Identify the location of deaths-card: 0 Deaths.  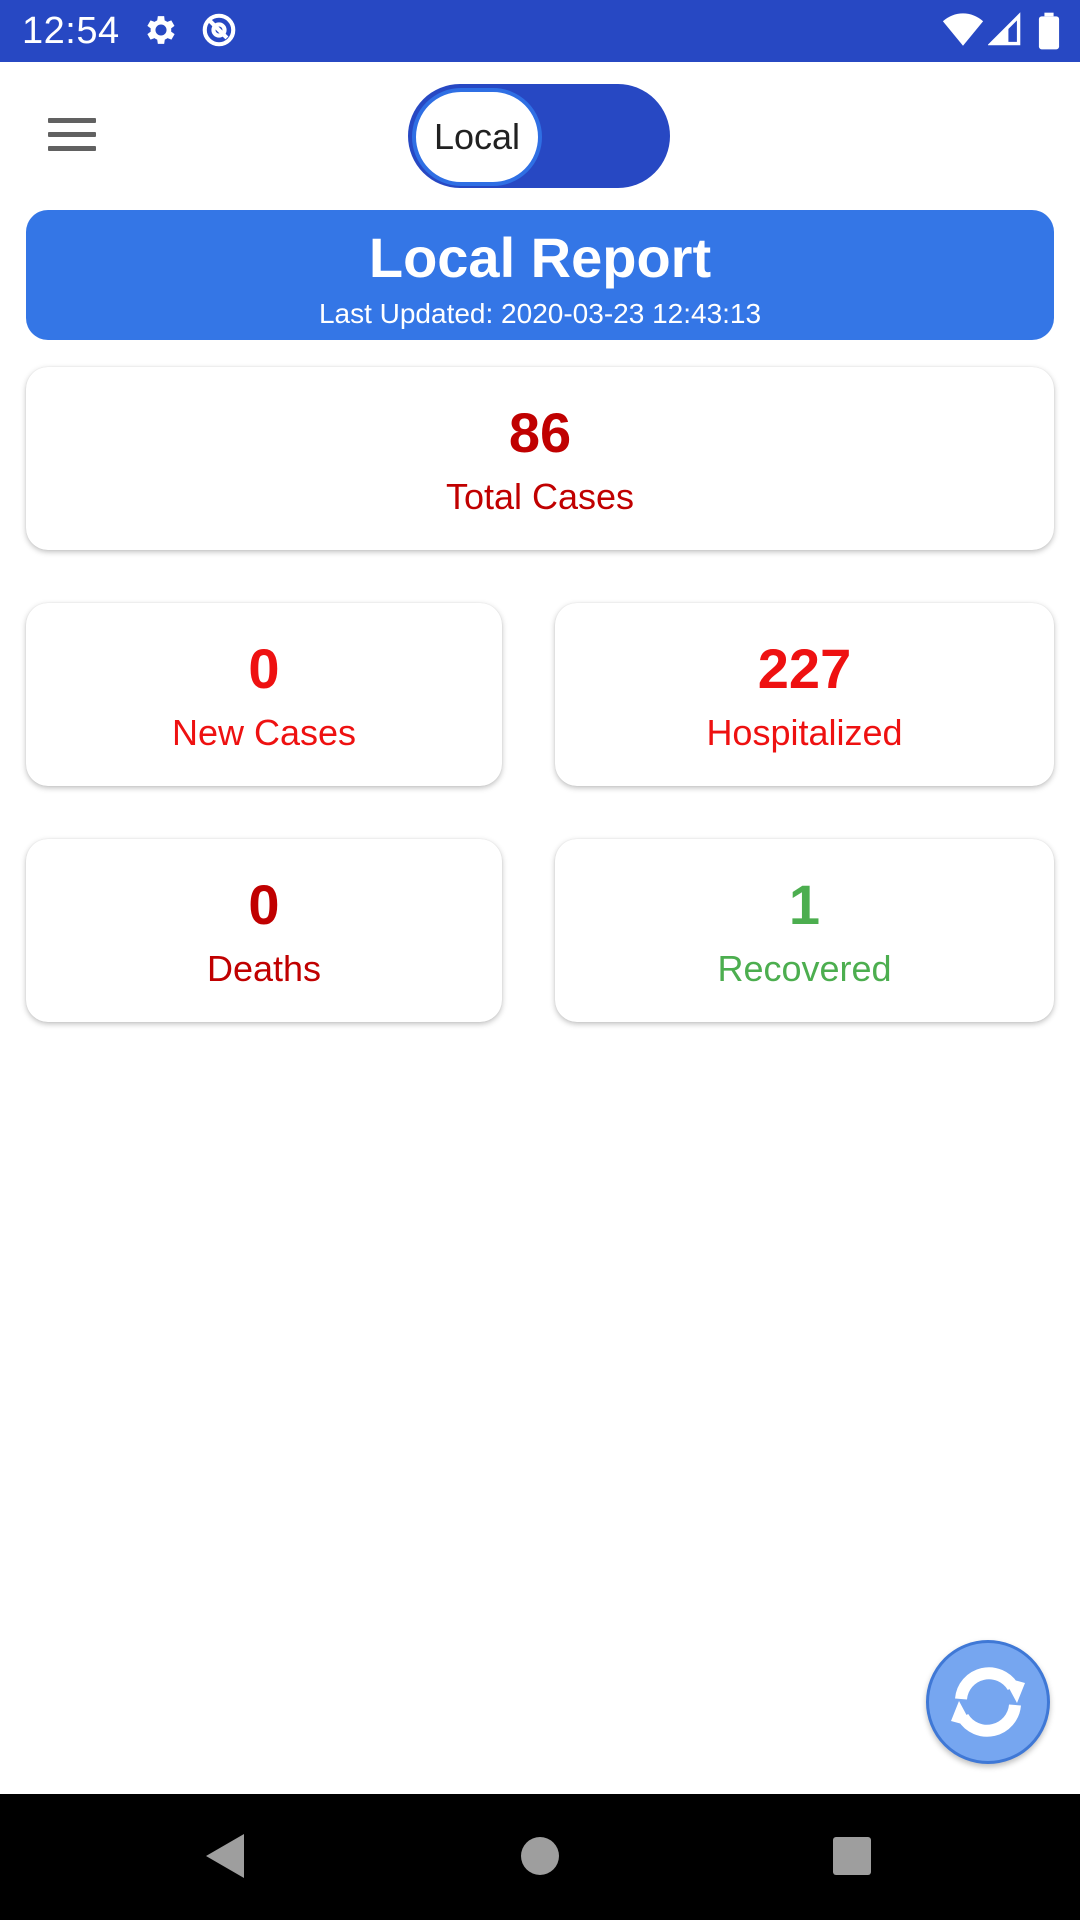
(264, 930).